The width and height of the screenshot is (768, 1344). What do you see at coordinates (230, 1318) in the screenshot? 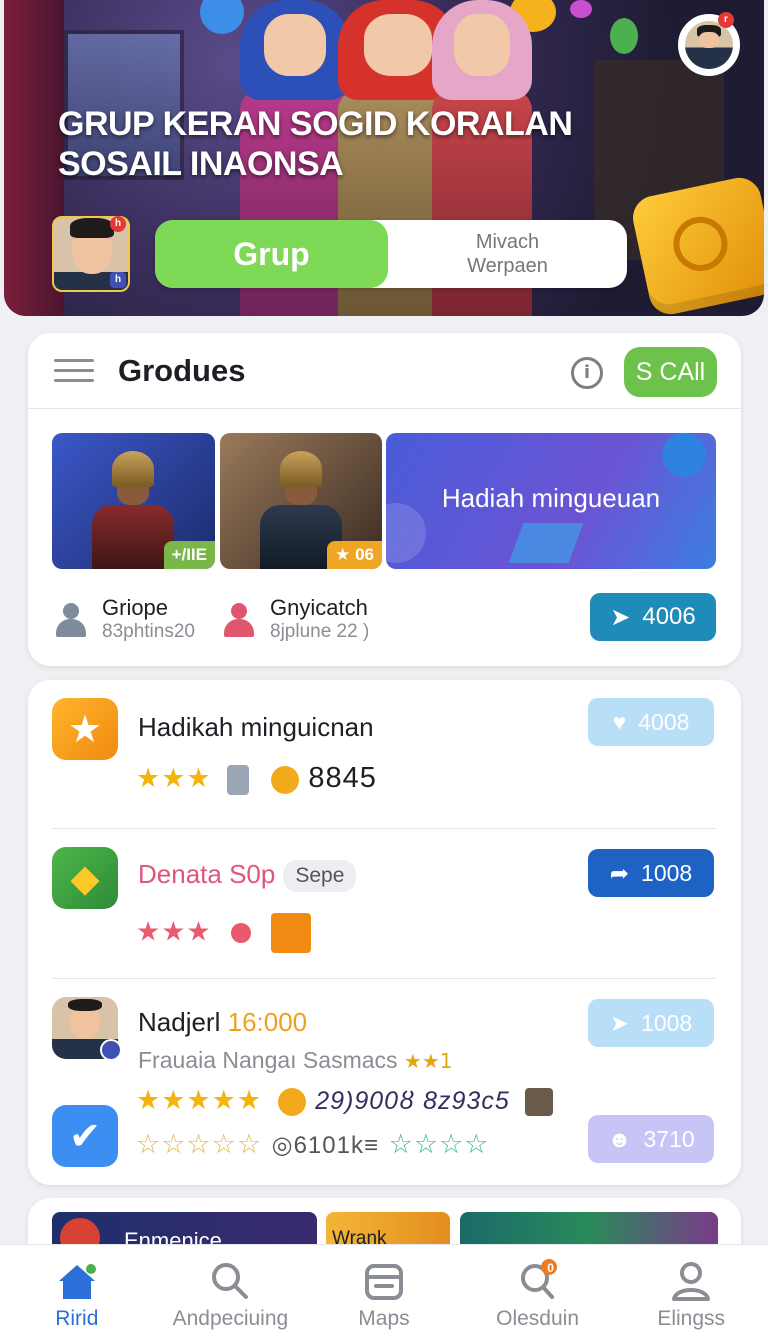
I see `nav-label: Andpeciuing` at bounding box center [230, 1318].